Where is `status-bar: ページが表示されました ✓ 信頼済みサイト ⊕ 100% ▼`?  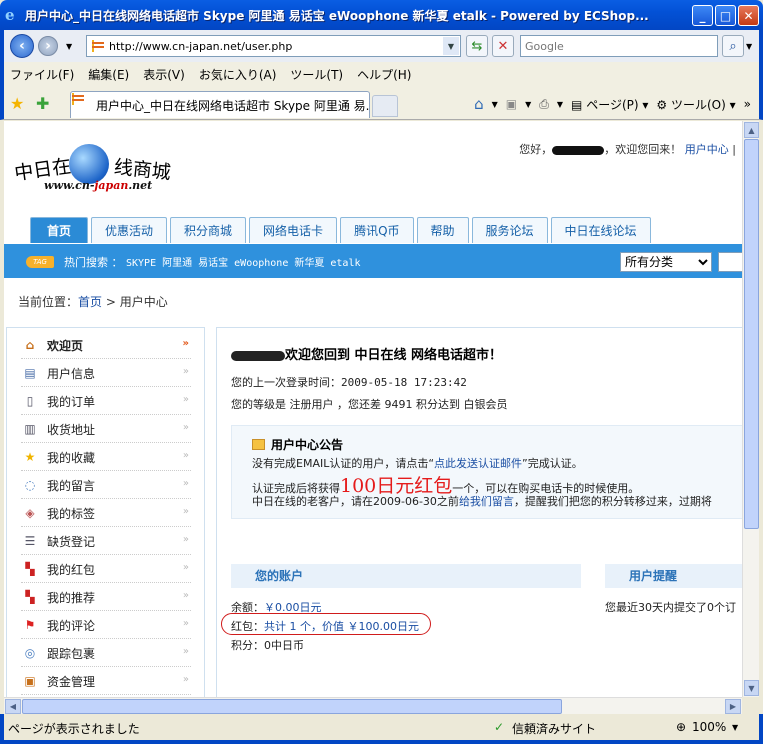 status-bar: ページが表示されました ✓ 信頼済みサイト ⊕ 100% ▼ is located at coordinates (381, 729).